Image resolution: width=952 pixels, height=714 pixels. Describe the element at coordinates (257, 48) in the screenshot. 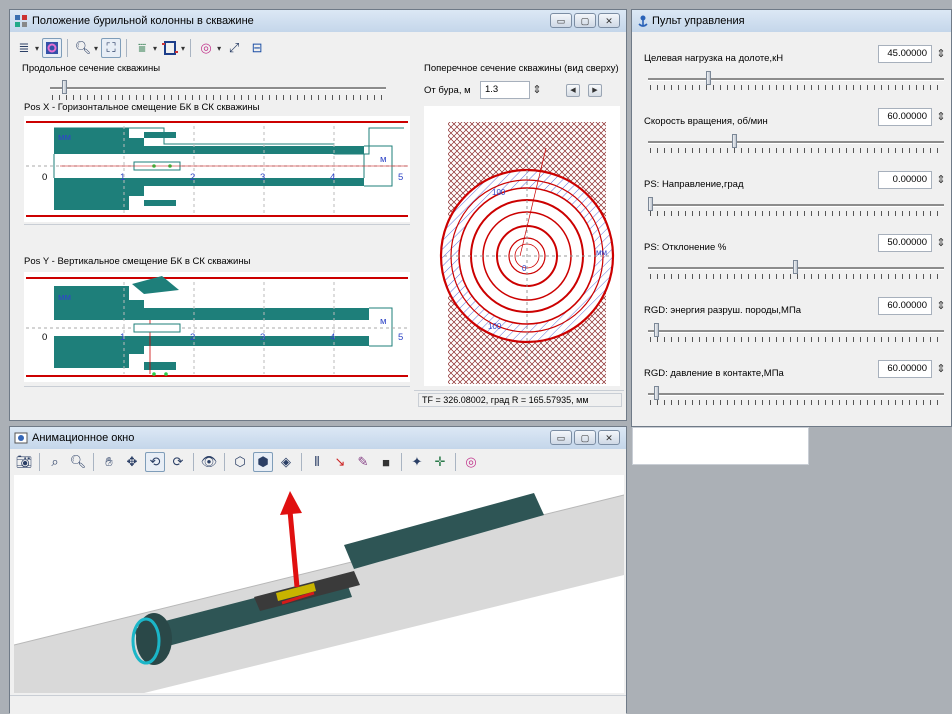

I see `export-icon: ⊟` at that location.